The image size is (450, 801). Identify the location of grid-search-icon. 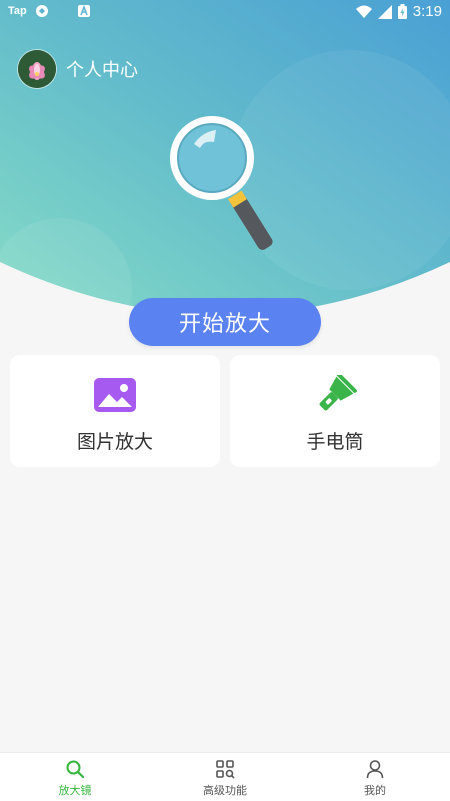
(225, 769).